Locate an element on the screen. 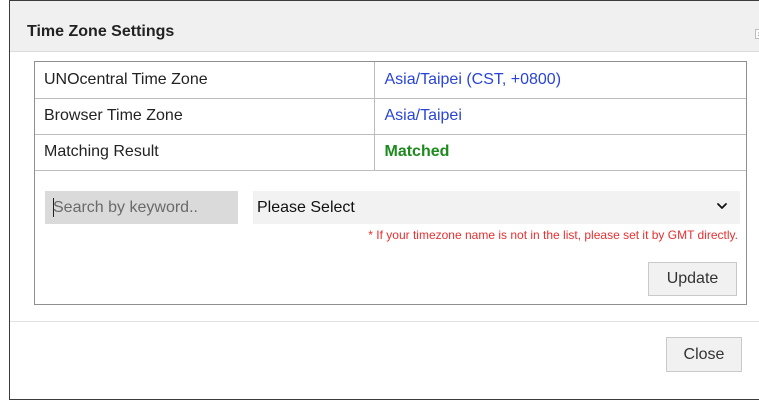 The image size is (759, 400). row-label-browser-time-zone: Browser Time Zone is located at coordinates (205, 116).